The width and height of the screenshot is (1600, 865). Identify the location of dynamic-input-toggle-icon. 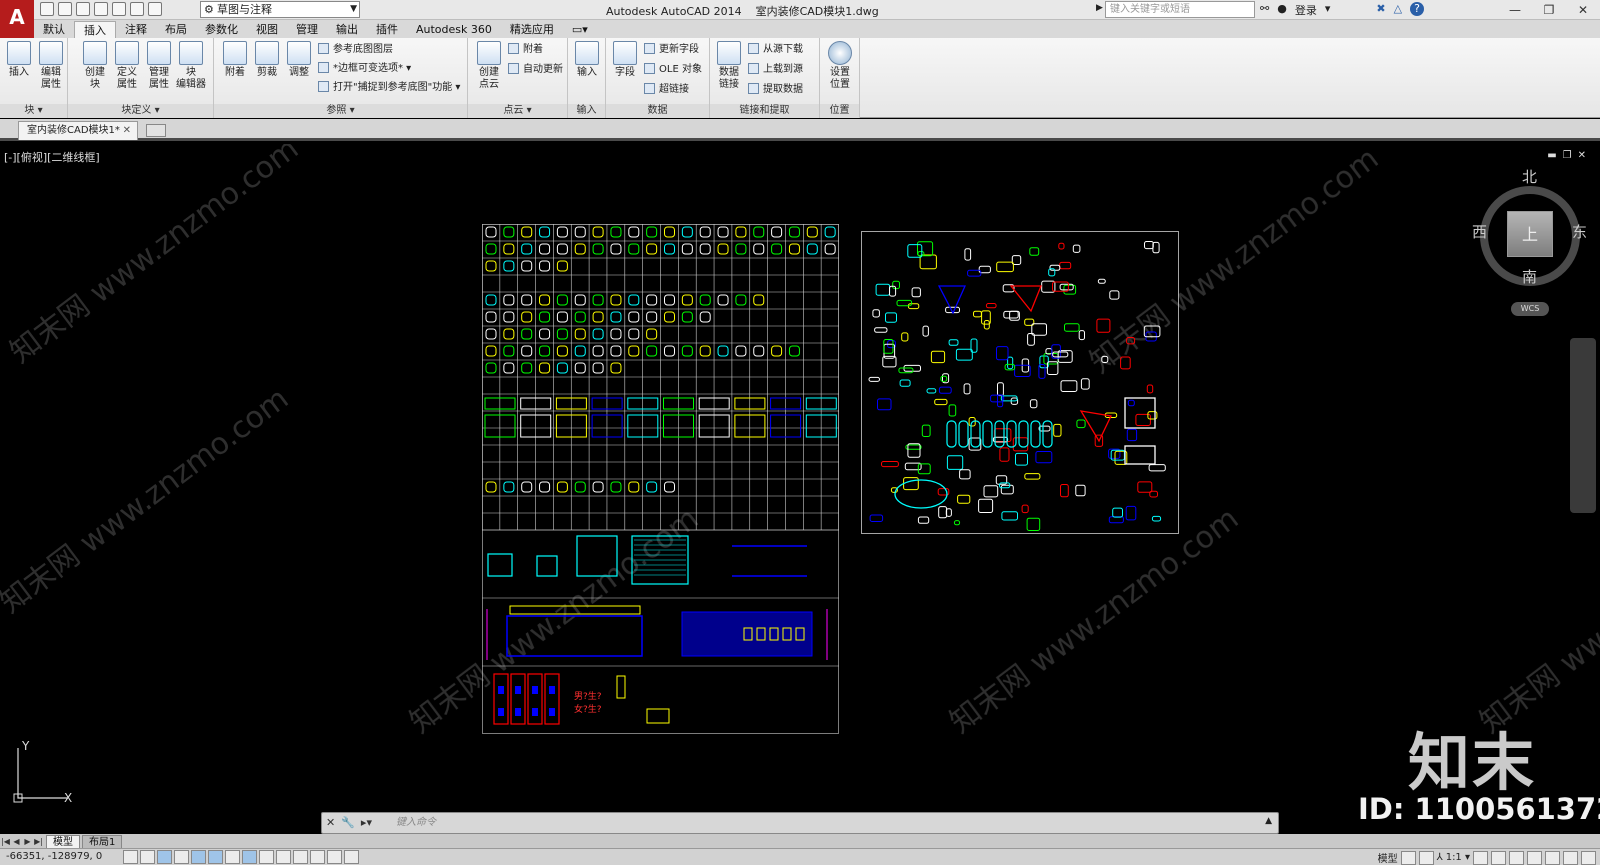
(283, 857).